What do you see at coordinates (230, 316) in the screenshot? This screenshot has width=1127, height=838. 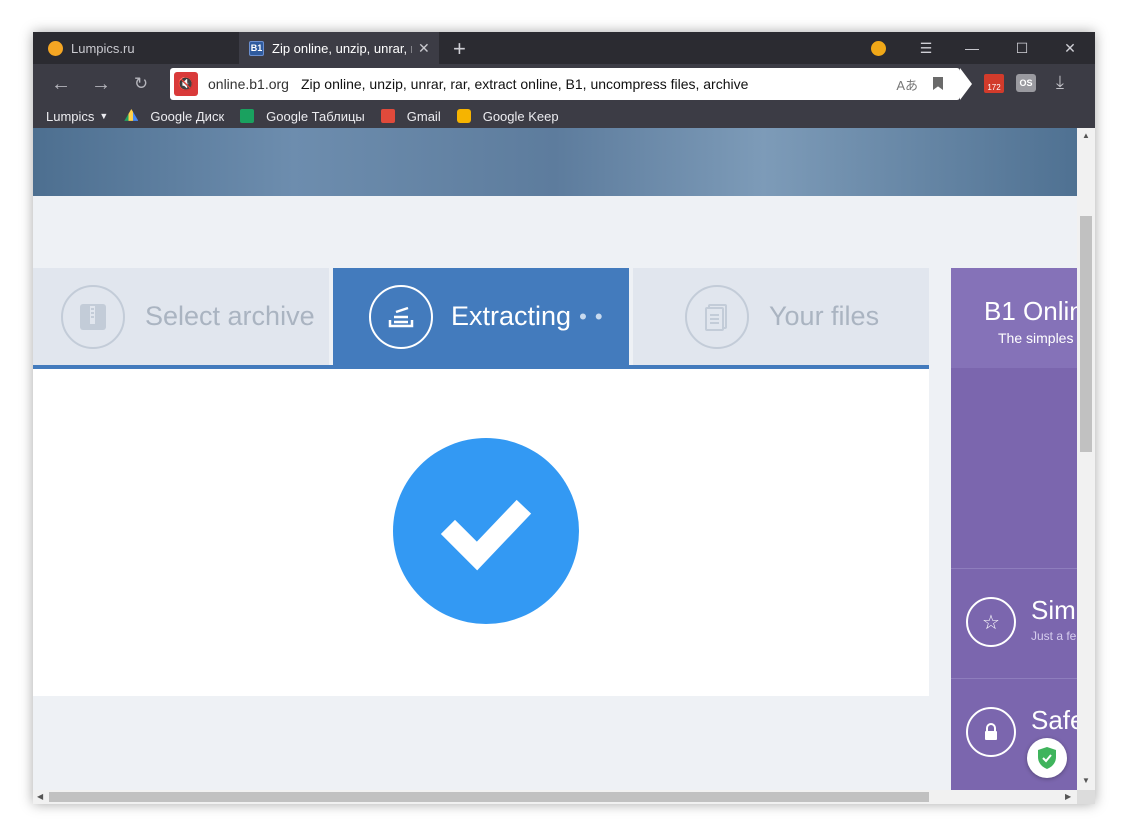 I see `step-label: Select archive` at bounding box center [230, 316].